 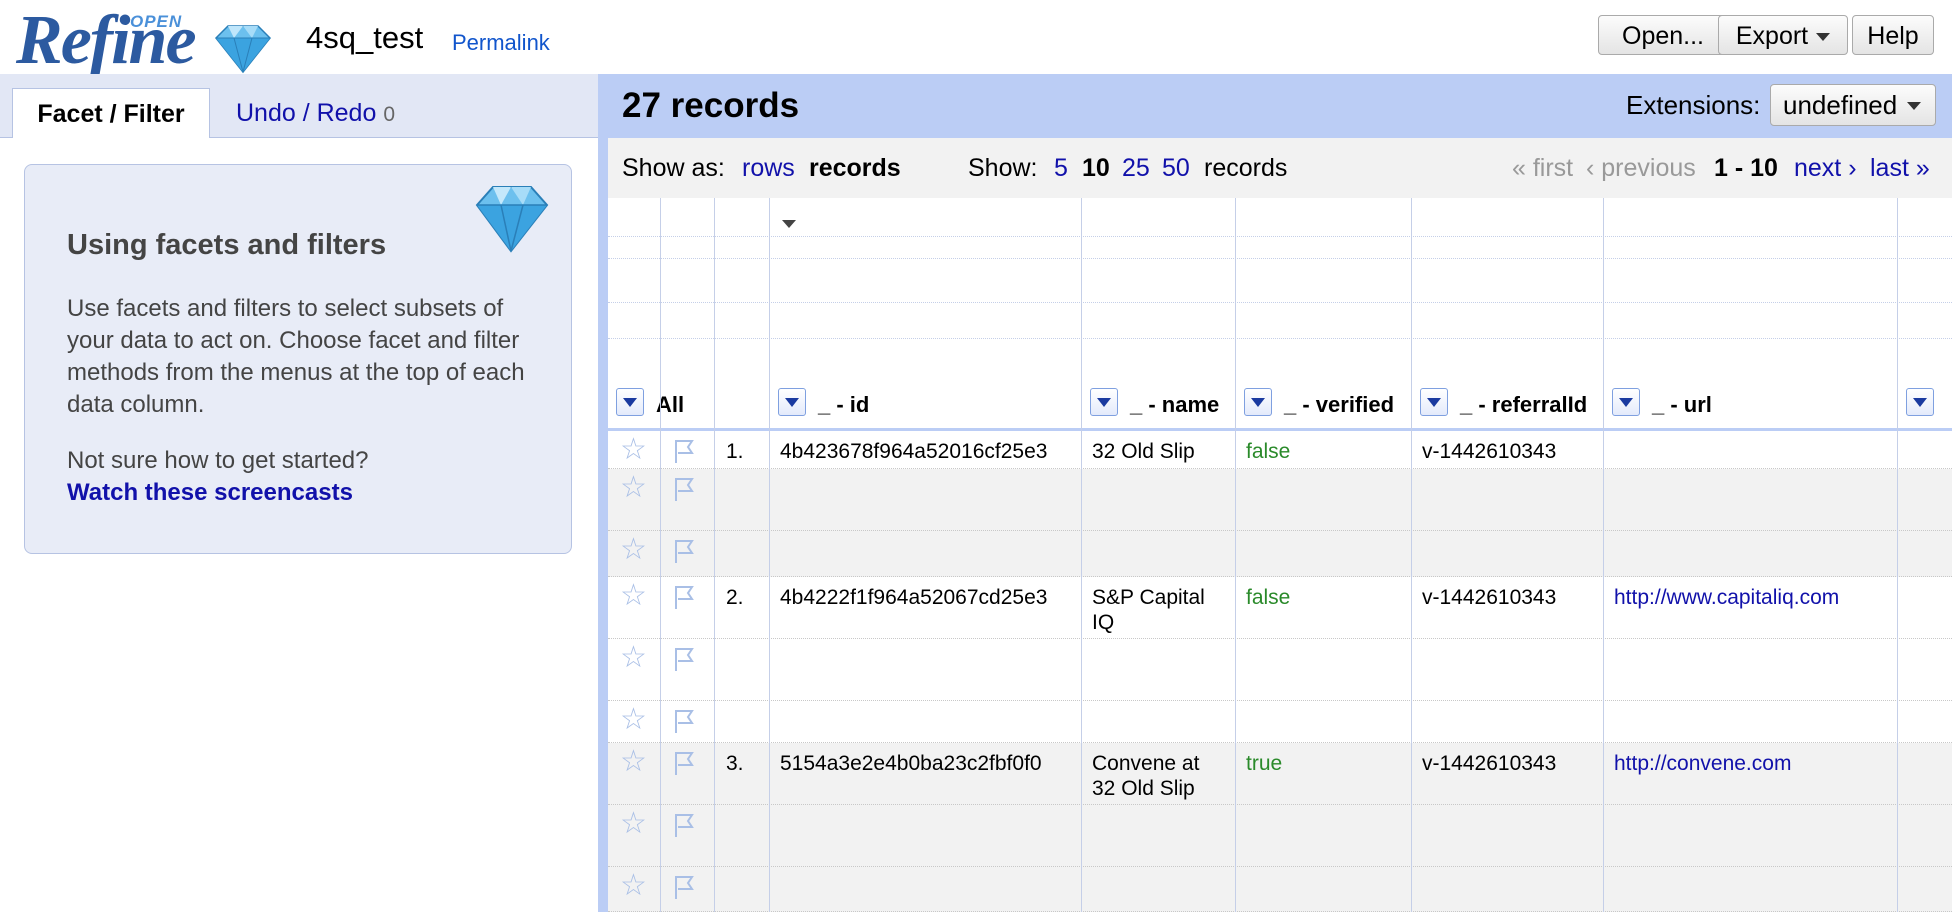 I want to click on panel-divider, so click(x=603, y=493).